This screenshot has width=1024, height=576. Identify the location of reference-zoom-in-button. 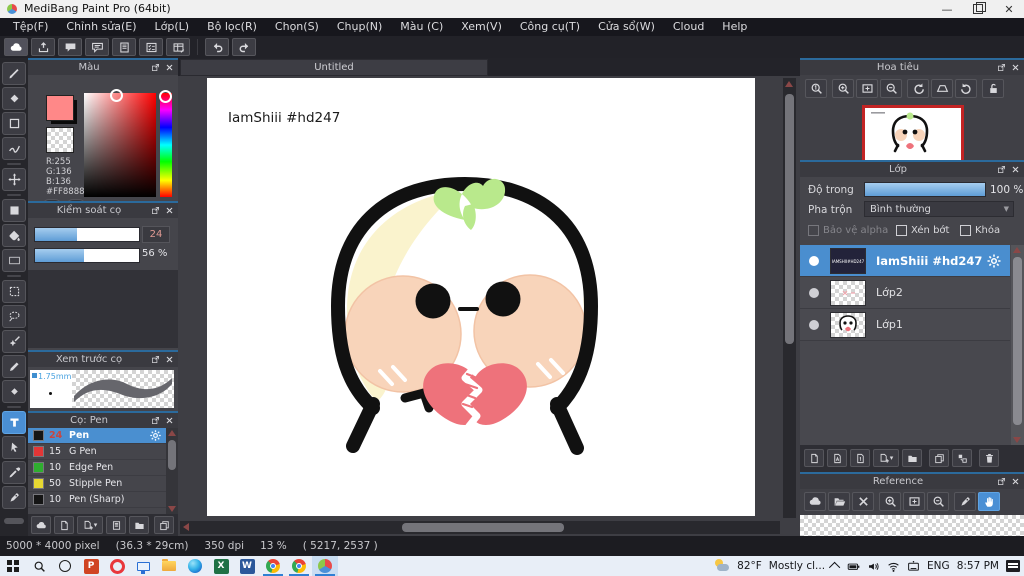
(890, 501).